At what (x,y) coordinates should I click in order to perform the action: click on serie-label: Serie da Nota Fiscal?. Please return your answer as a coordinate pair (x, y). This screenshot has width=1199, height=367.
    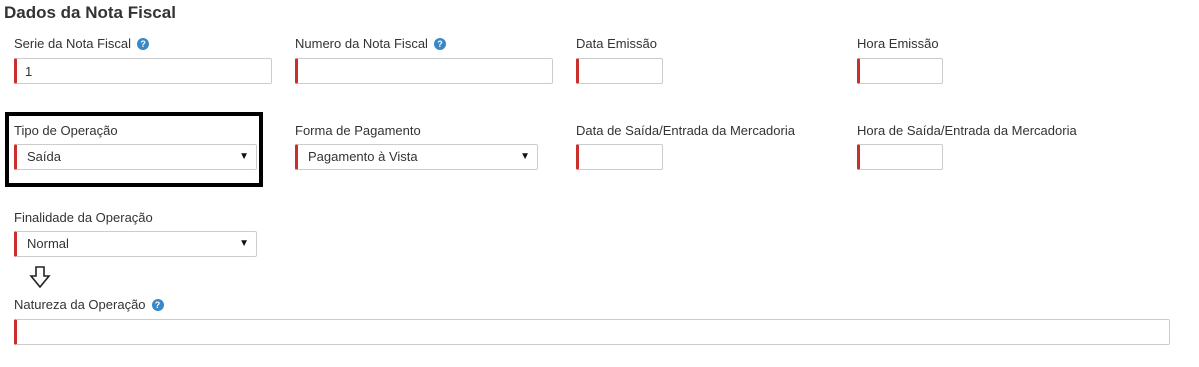
    Looking at the image, I should click on (82, 43).